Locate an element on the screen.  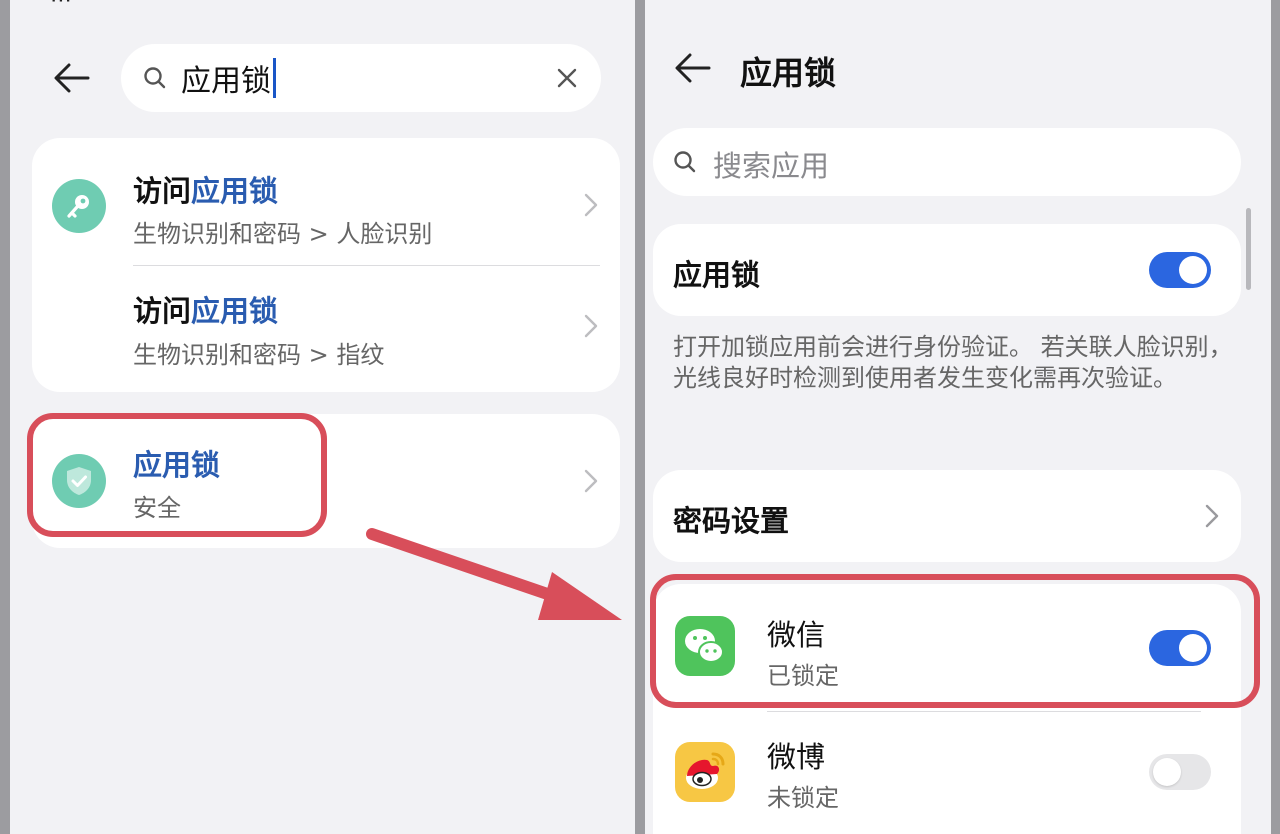
app-row-wechat: 微信 已锁定 is located at coordinates (947, 644).